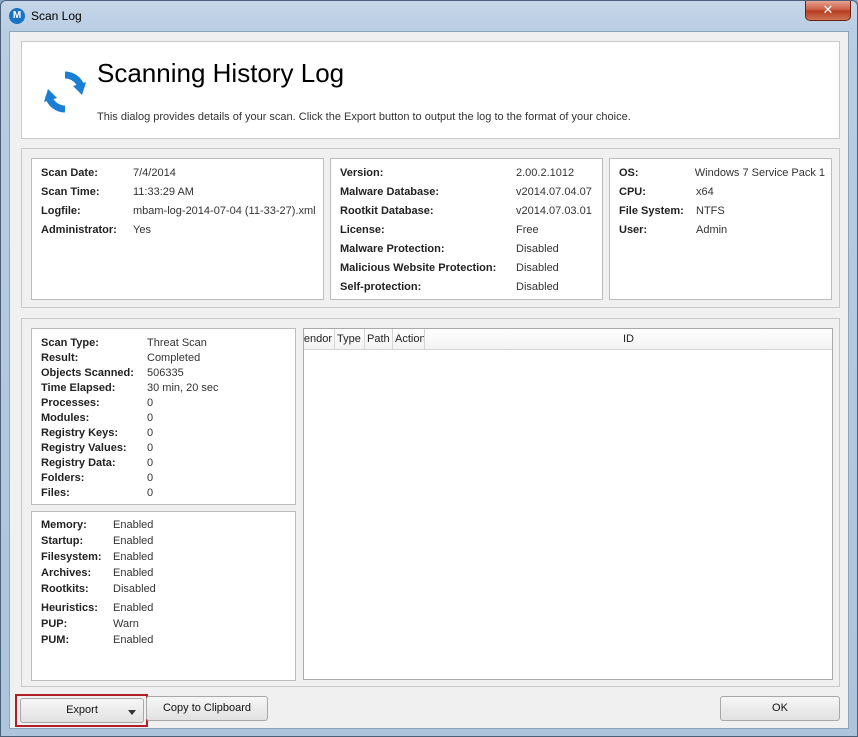  I want to click on setting-label: Startup:, so click(62, 541).